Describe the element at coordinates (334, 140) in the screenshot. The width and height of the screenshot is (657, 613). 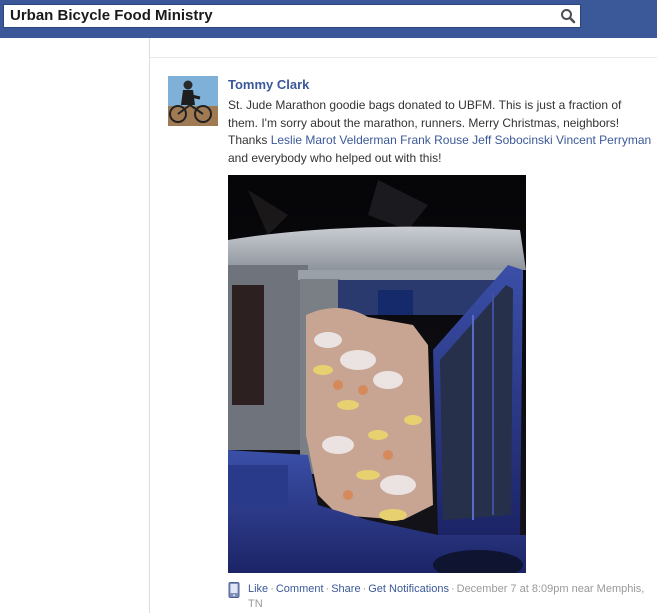
I see `tag-leslie: Leslie Marot Velderman` at that location.